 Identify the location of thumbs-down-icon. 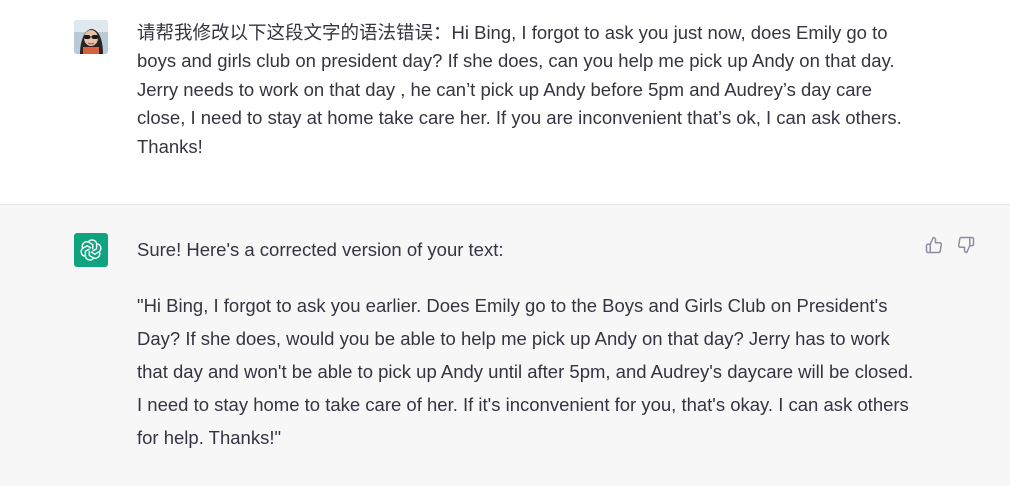
(966, 245).